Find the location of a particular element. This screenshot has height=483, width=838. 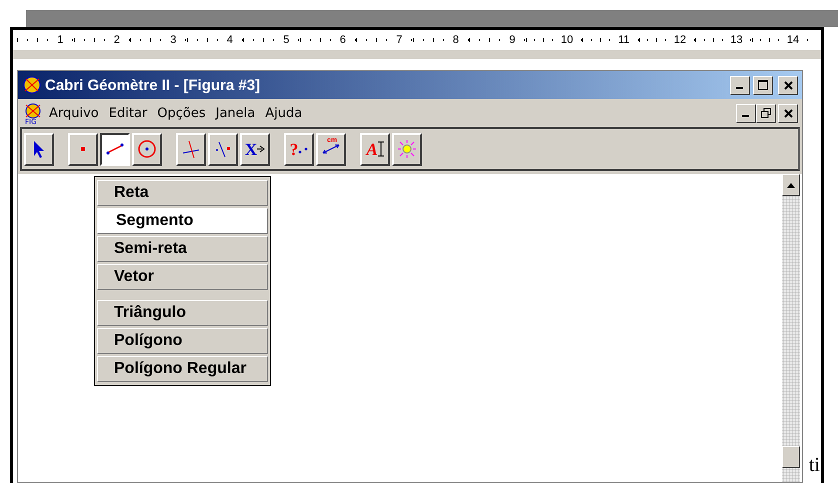

ruler-number: 9 is located at coordinates (512, 40).